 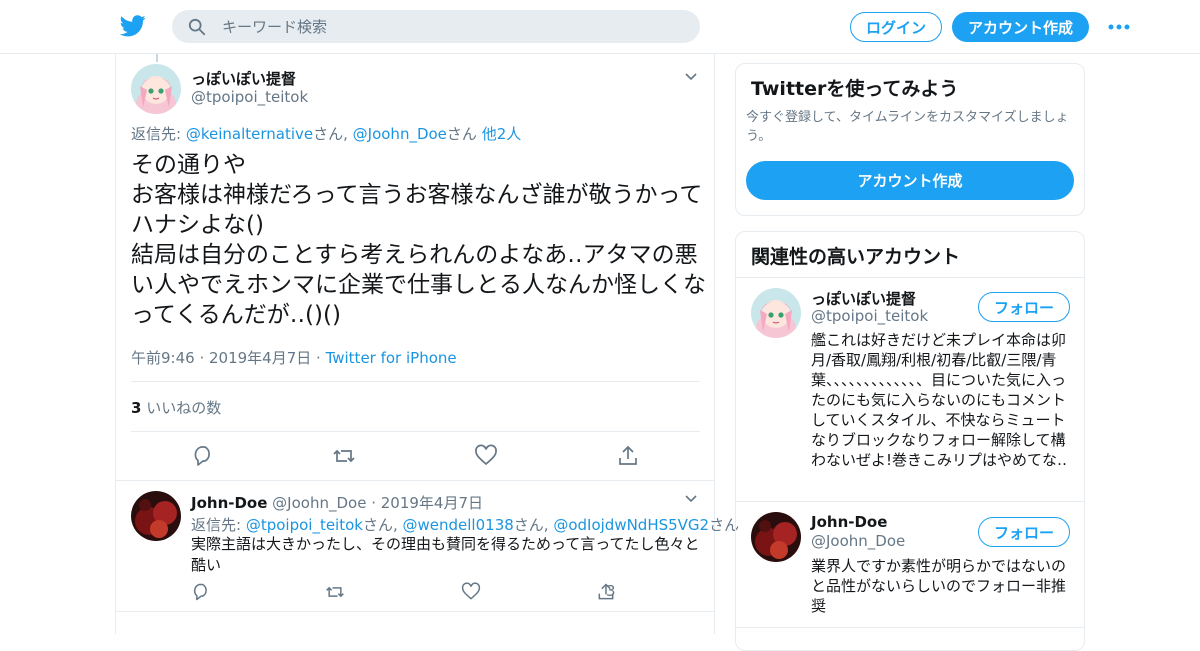 I want to click on login-button: ログイン, so click(x=896, y=27).